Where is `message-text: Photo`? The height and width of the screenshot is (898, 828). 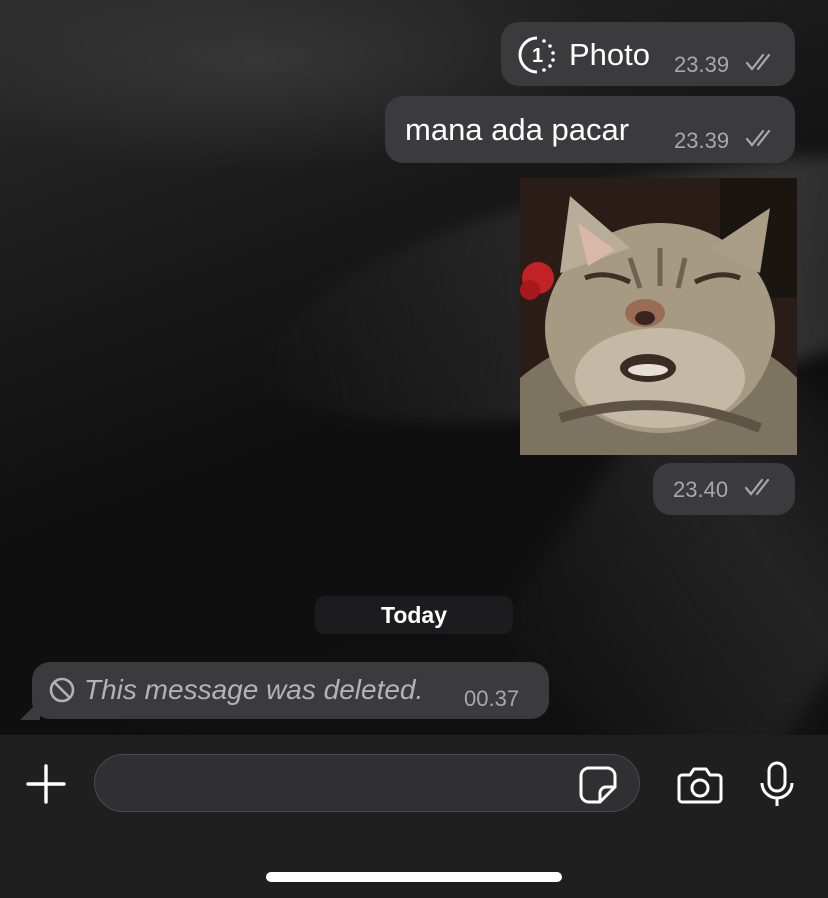 message-text: Photo is located at coordinates (610, 54).